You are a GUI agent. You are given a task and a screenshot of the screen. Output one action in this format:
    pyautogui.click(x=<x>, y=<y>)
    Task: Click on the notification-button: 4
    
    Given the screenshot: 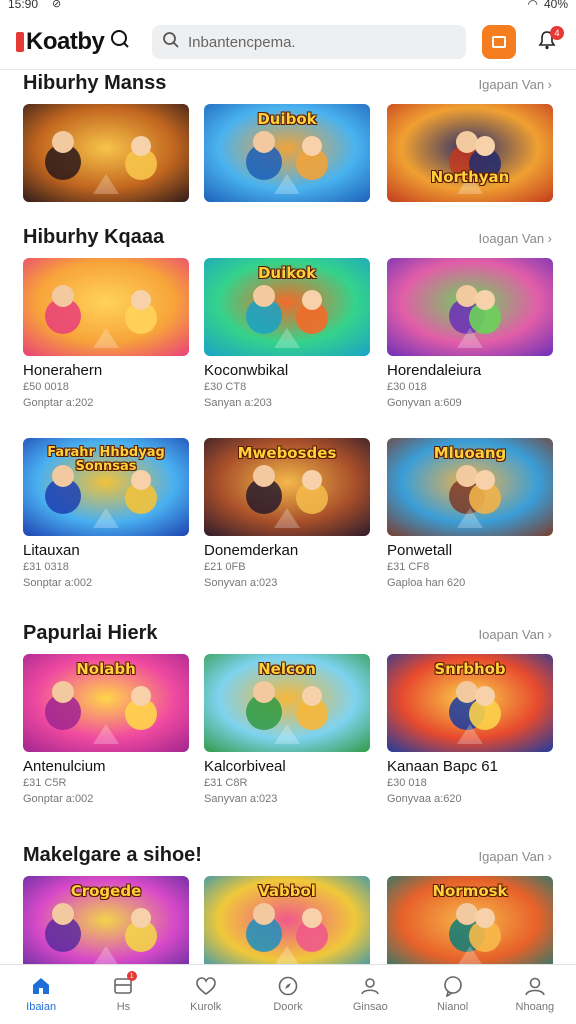 What is the action you would take?
    pyautogui.click(x=549, y=41)
    